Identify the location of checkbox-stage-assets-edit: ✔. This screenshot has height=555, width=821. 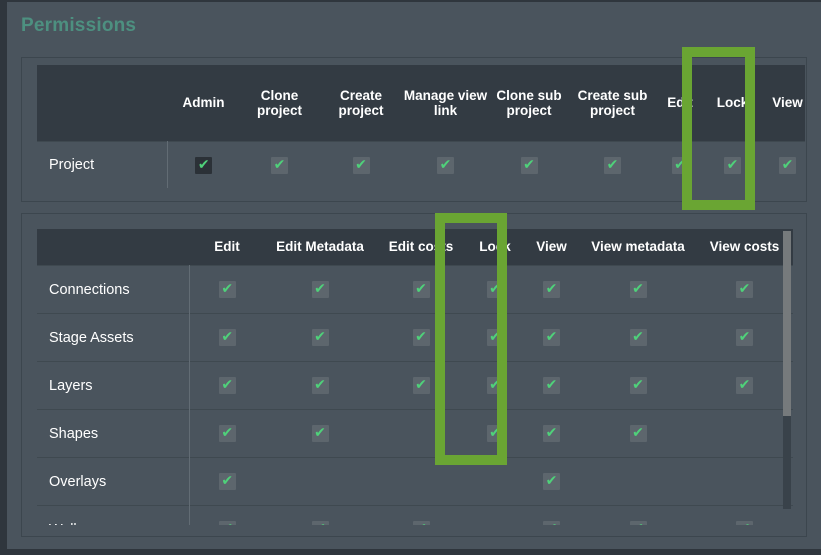
(227, 337).